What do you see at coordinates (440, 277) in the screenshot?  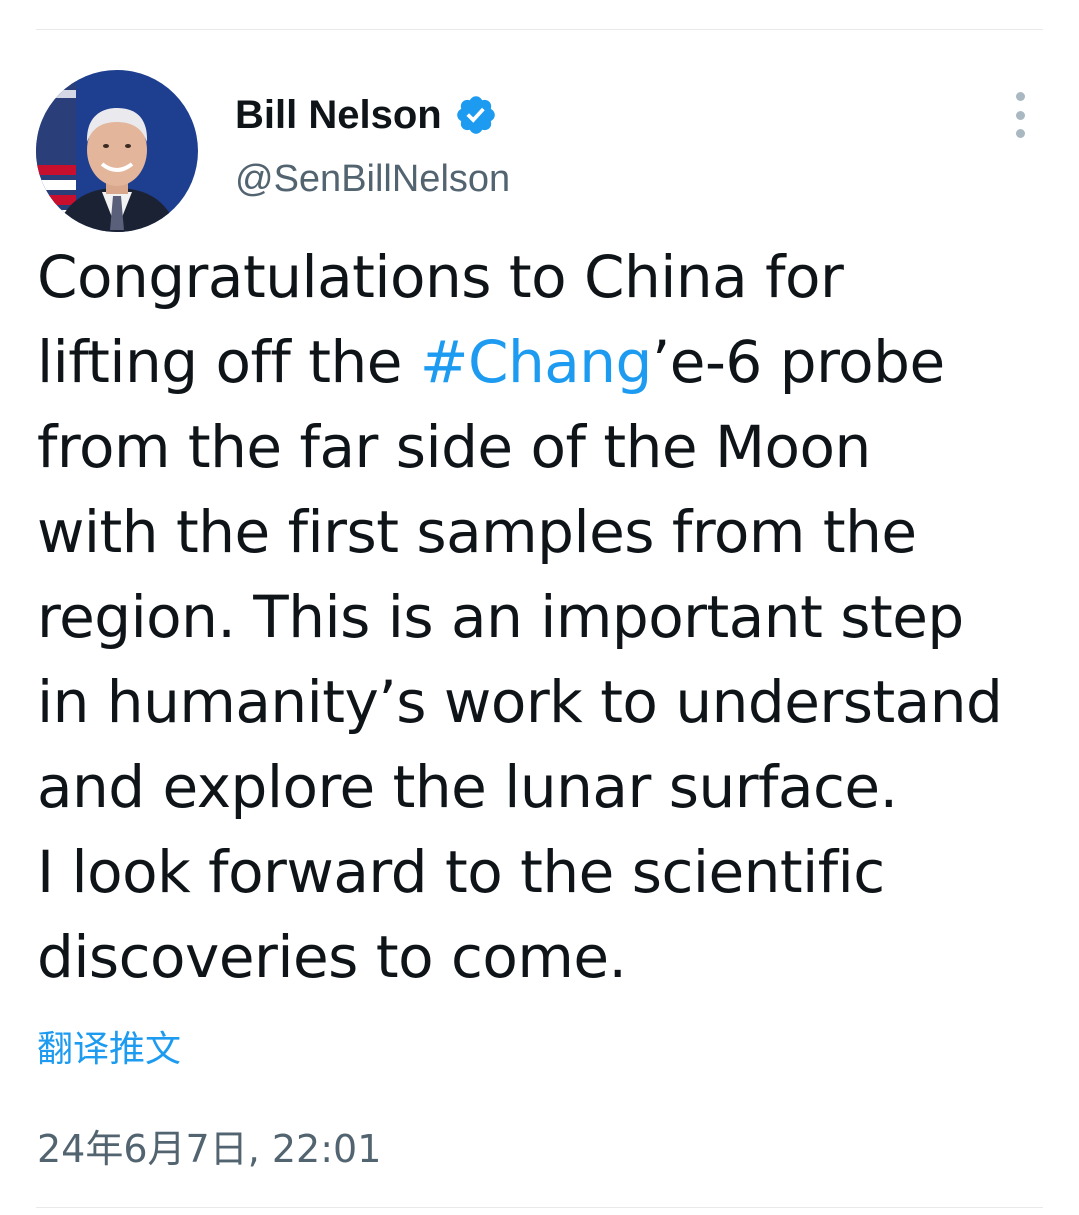 I see `tweet-text-line: Congratulations to China for` at bounding box center [440, 277].